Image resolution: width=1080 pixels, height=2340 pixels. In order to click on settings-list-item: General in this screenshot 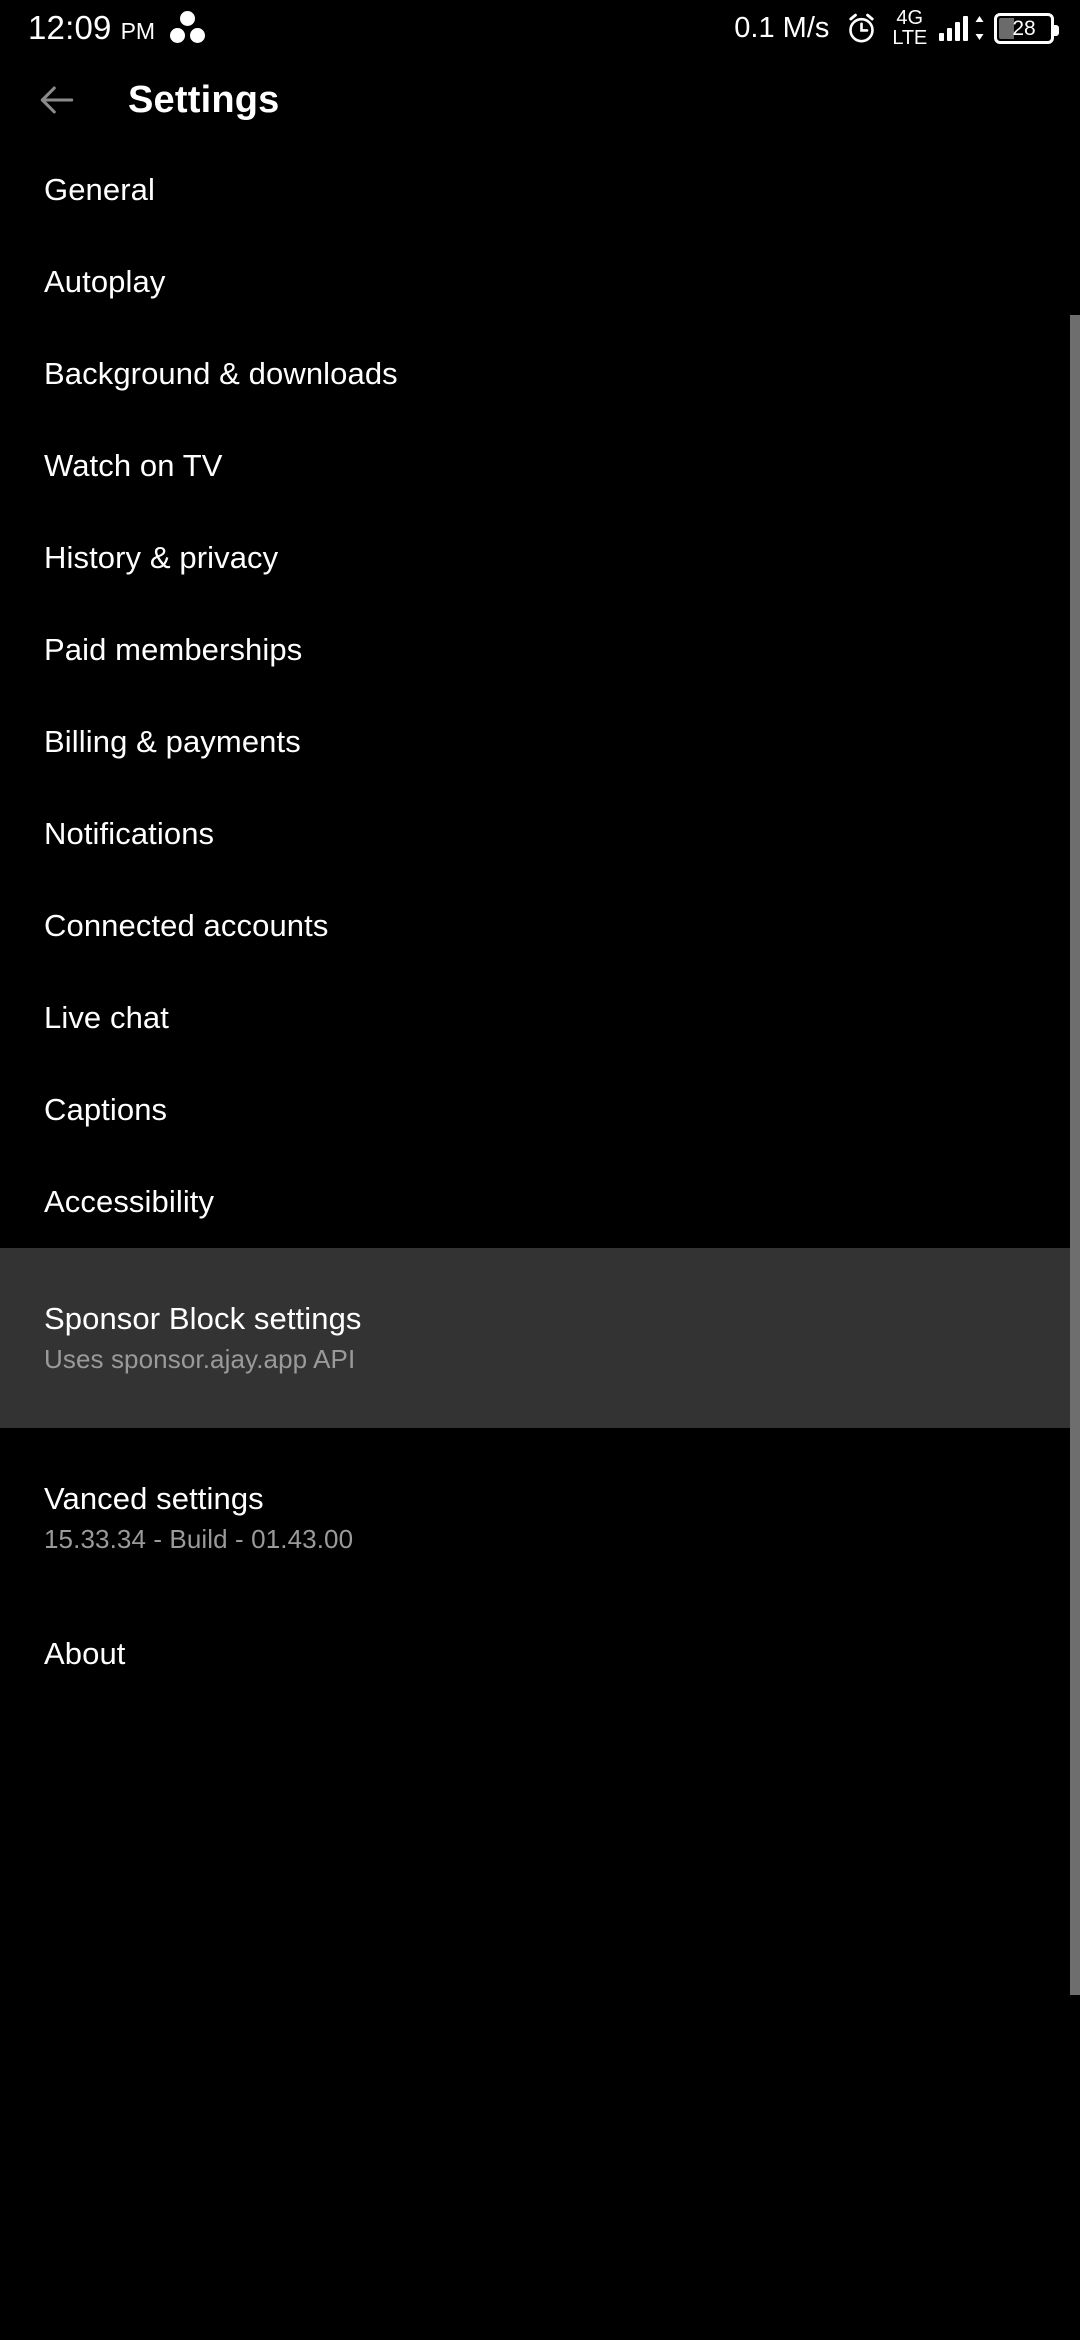, I will do `click(540, 190)`.